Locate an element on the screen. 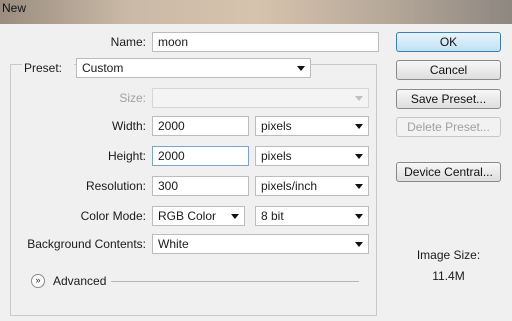  height-label: Height: is located at coordinates (126, 156).